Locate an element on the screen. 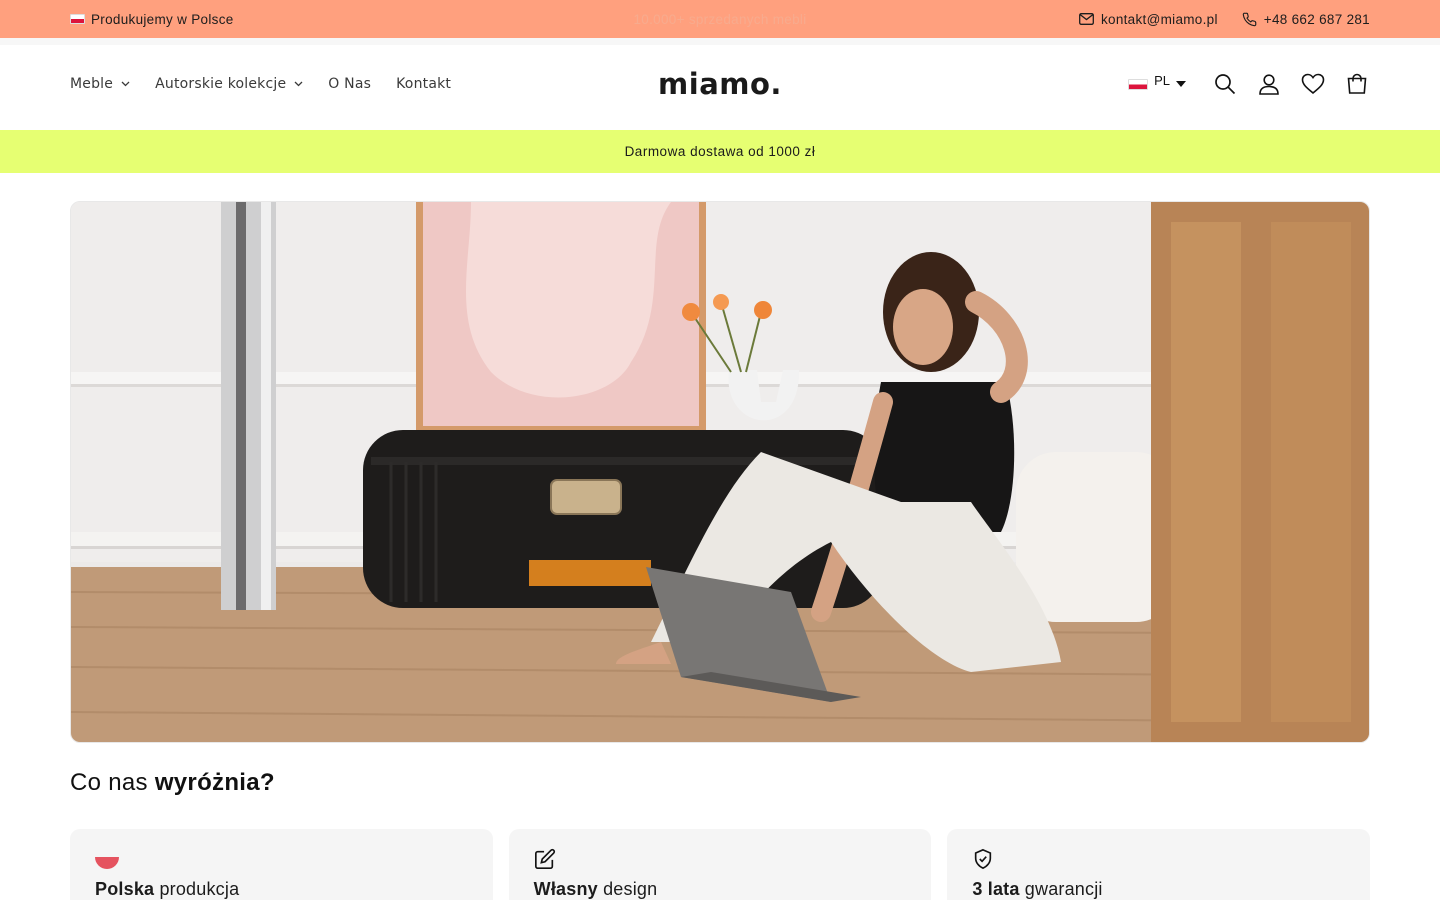 The image size is (1440, 900). free-shipping-text: Darmowa dostawa od 1000 zł is located at coordinates (720, 151).